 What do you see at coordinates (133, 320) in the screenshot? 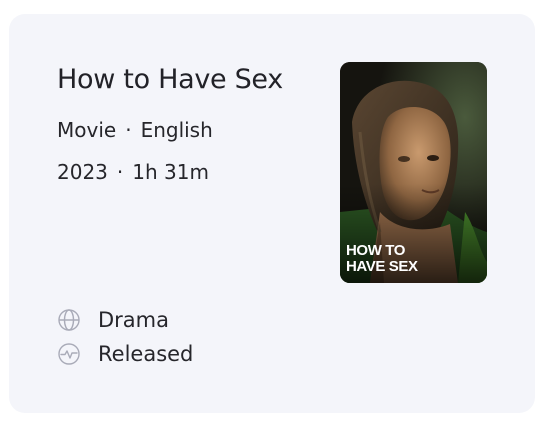
I see `genre-label: Drama` at bounding box center [133, 320].